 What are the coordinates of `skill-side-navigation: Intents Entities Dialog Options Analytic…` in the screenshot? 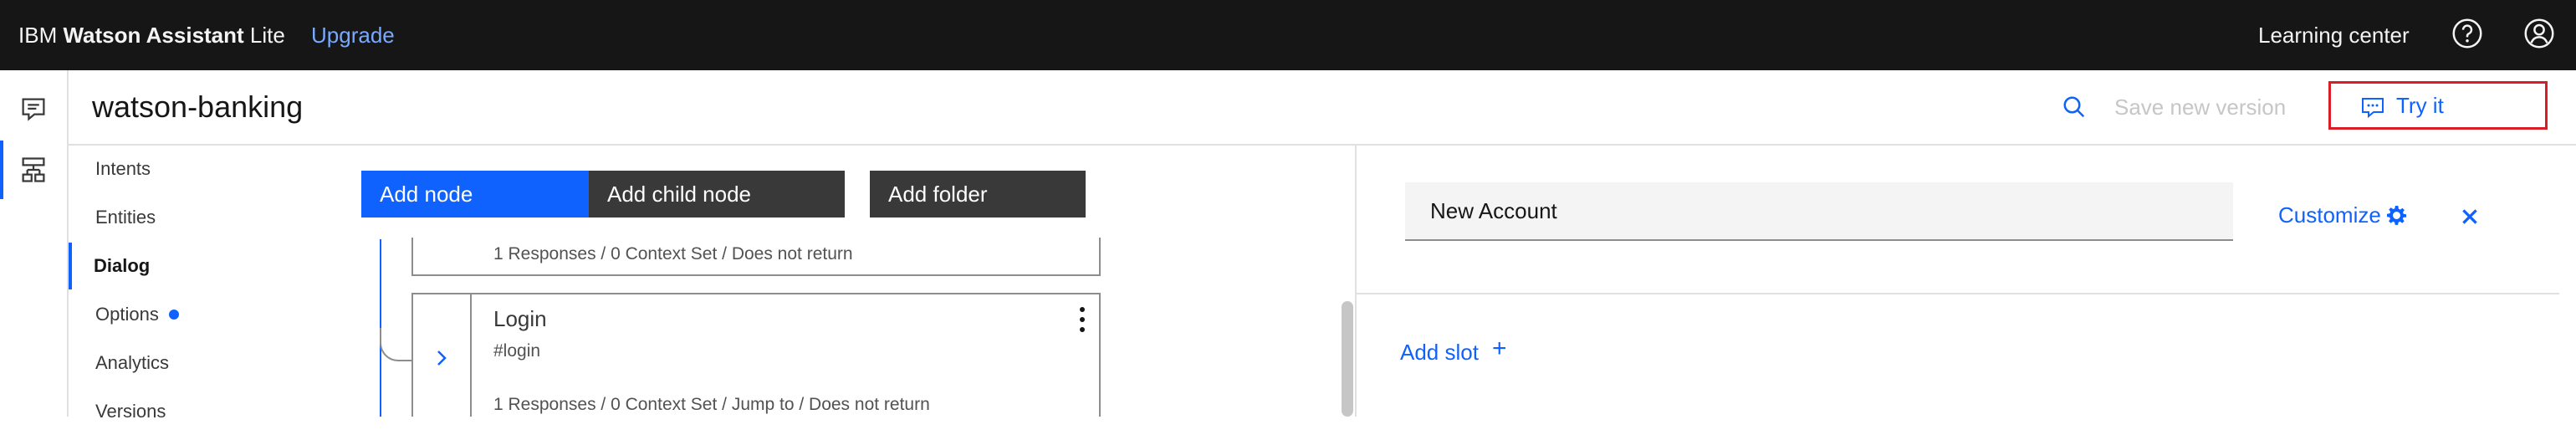 It's located at (194, 284).